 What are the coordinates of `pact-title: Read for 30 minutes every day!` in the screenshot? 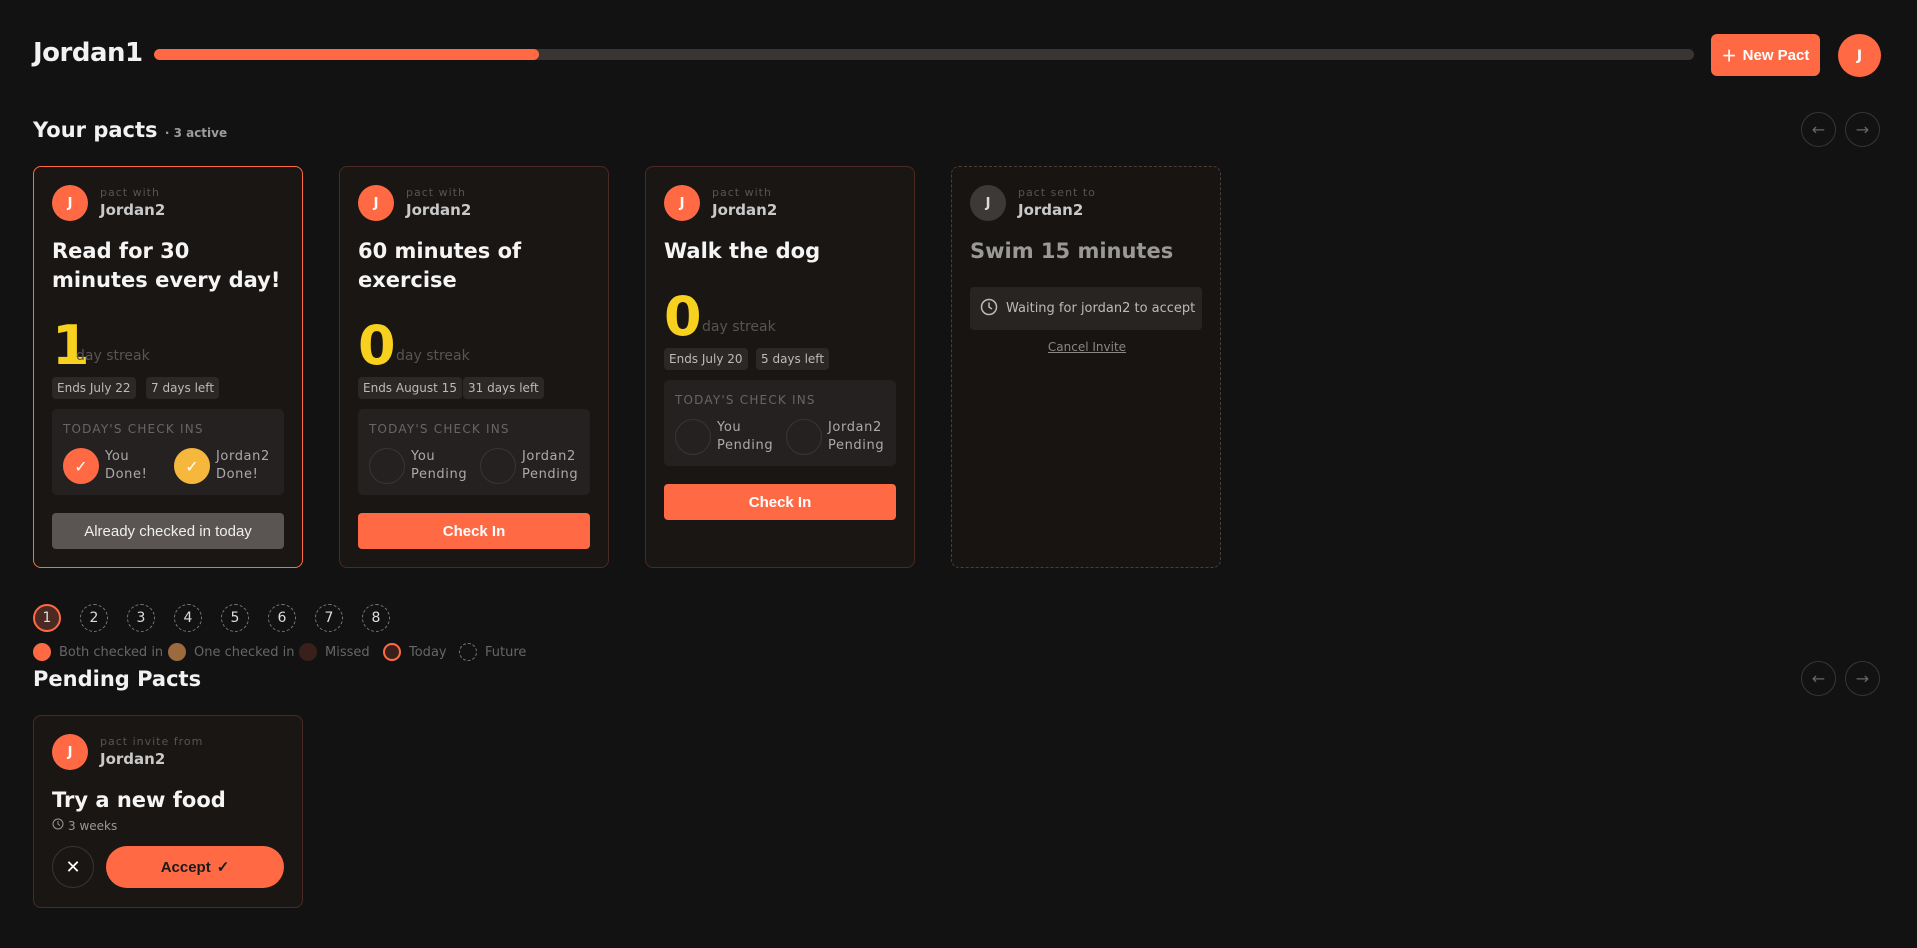 It's located at (166, 265).